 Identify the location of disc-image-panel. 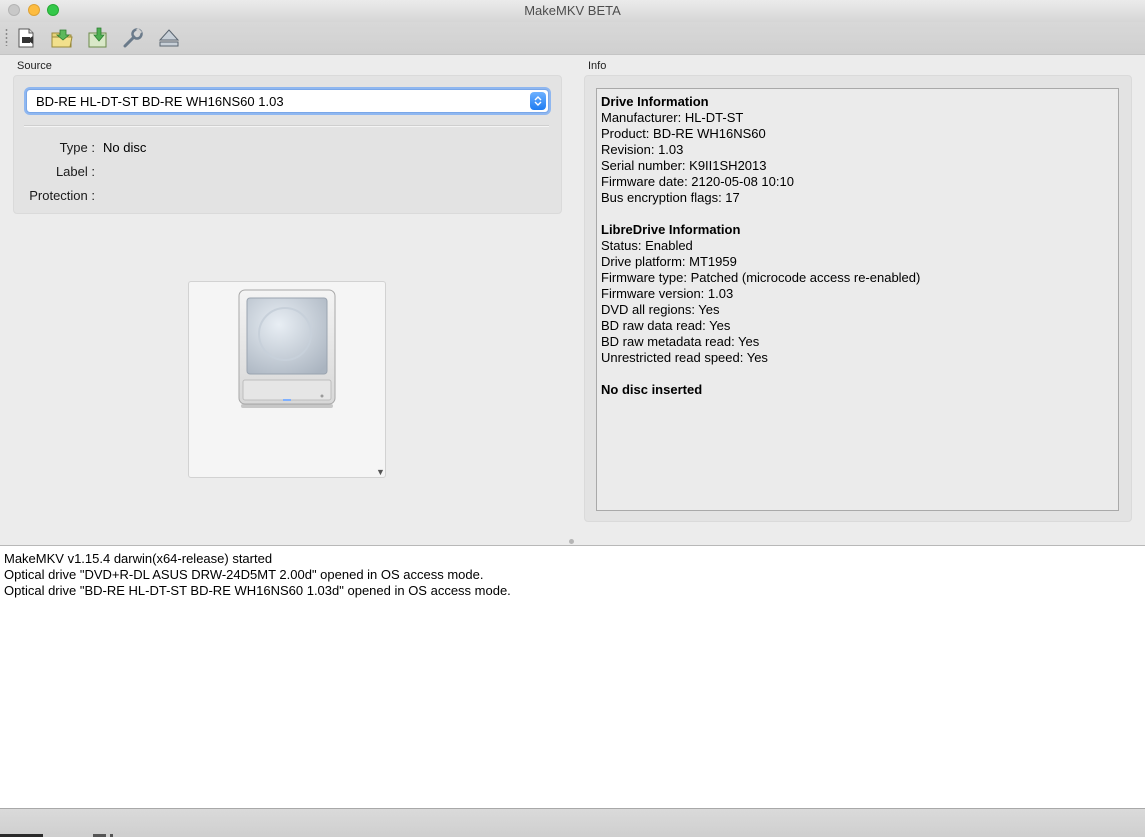
(287, 379).